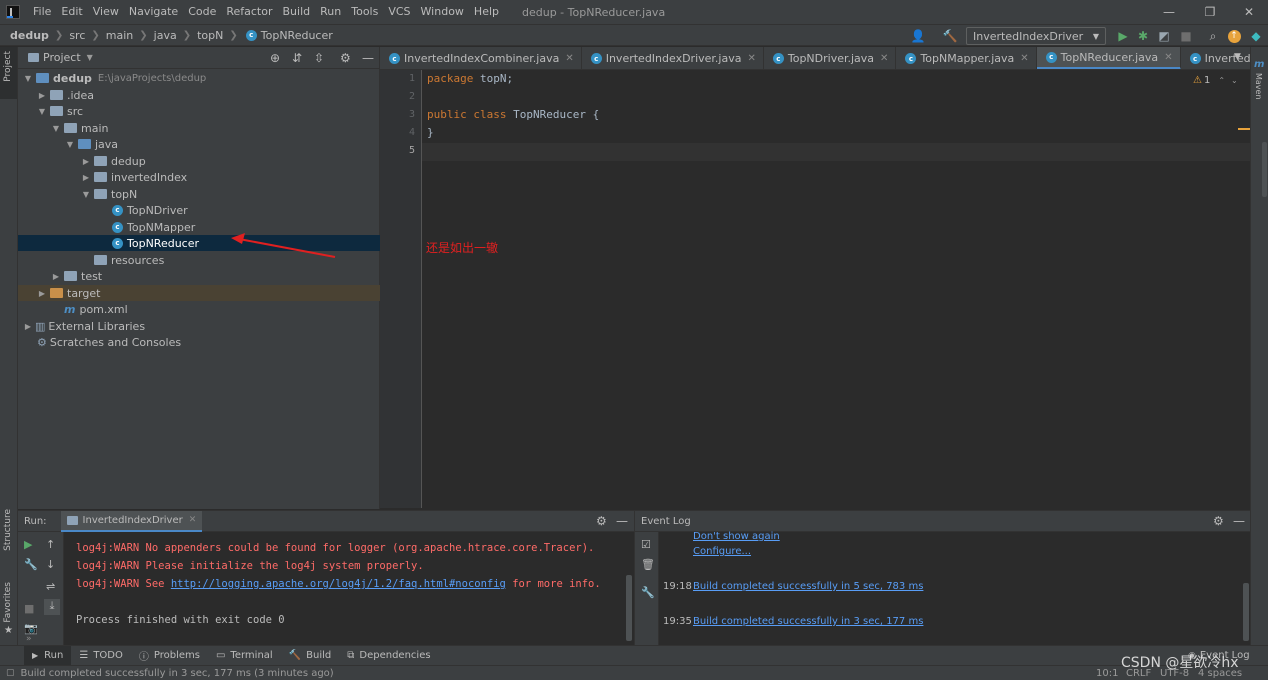 This screenshot has height=680, width=1268. I want to click on breadcrumb-src: src, so click(77, 35).